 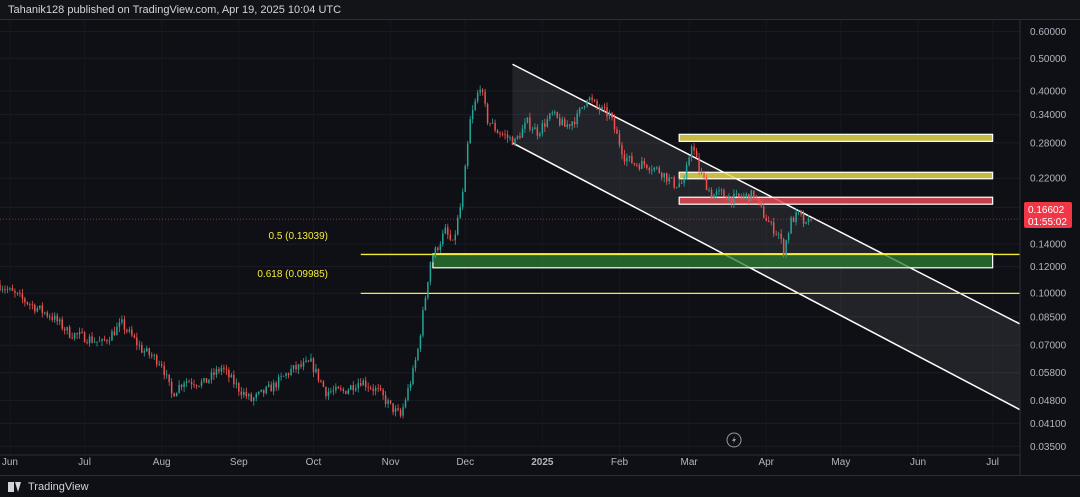 I want to click on y-tick-label: 0.05800, so click(x=1048, y=373).